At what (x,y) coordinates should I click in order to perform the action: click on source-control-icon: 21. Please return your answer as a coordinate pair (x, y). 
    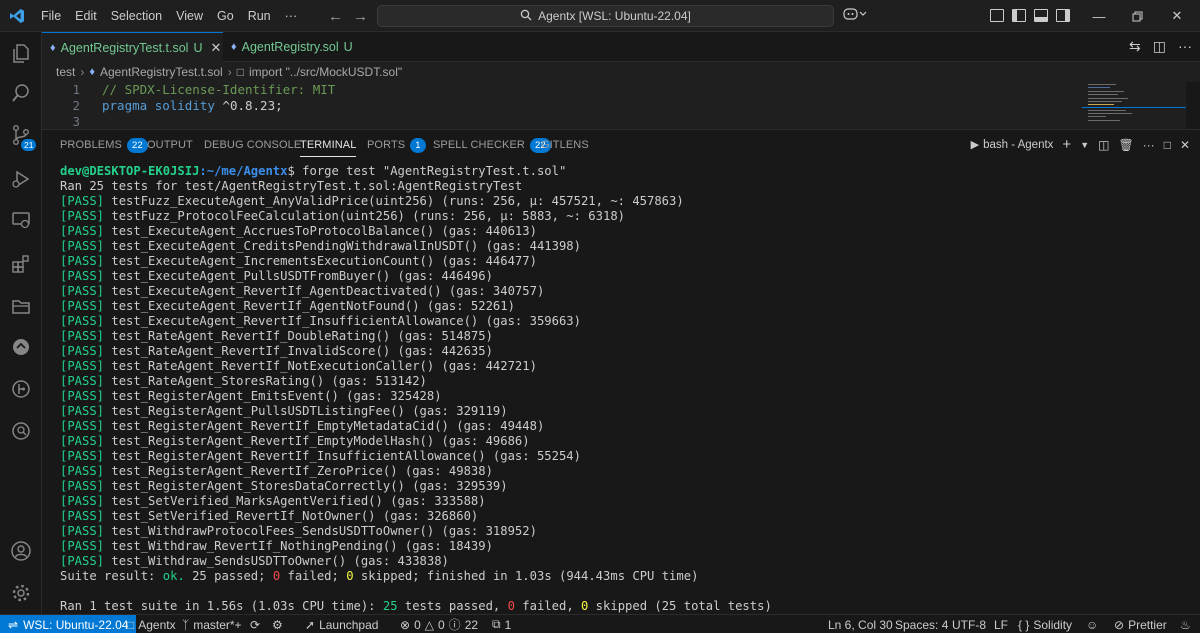
    Looking at the image, I should click on (21, 135).